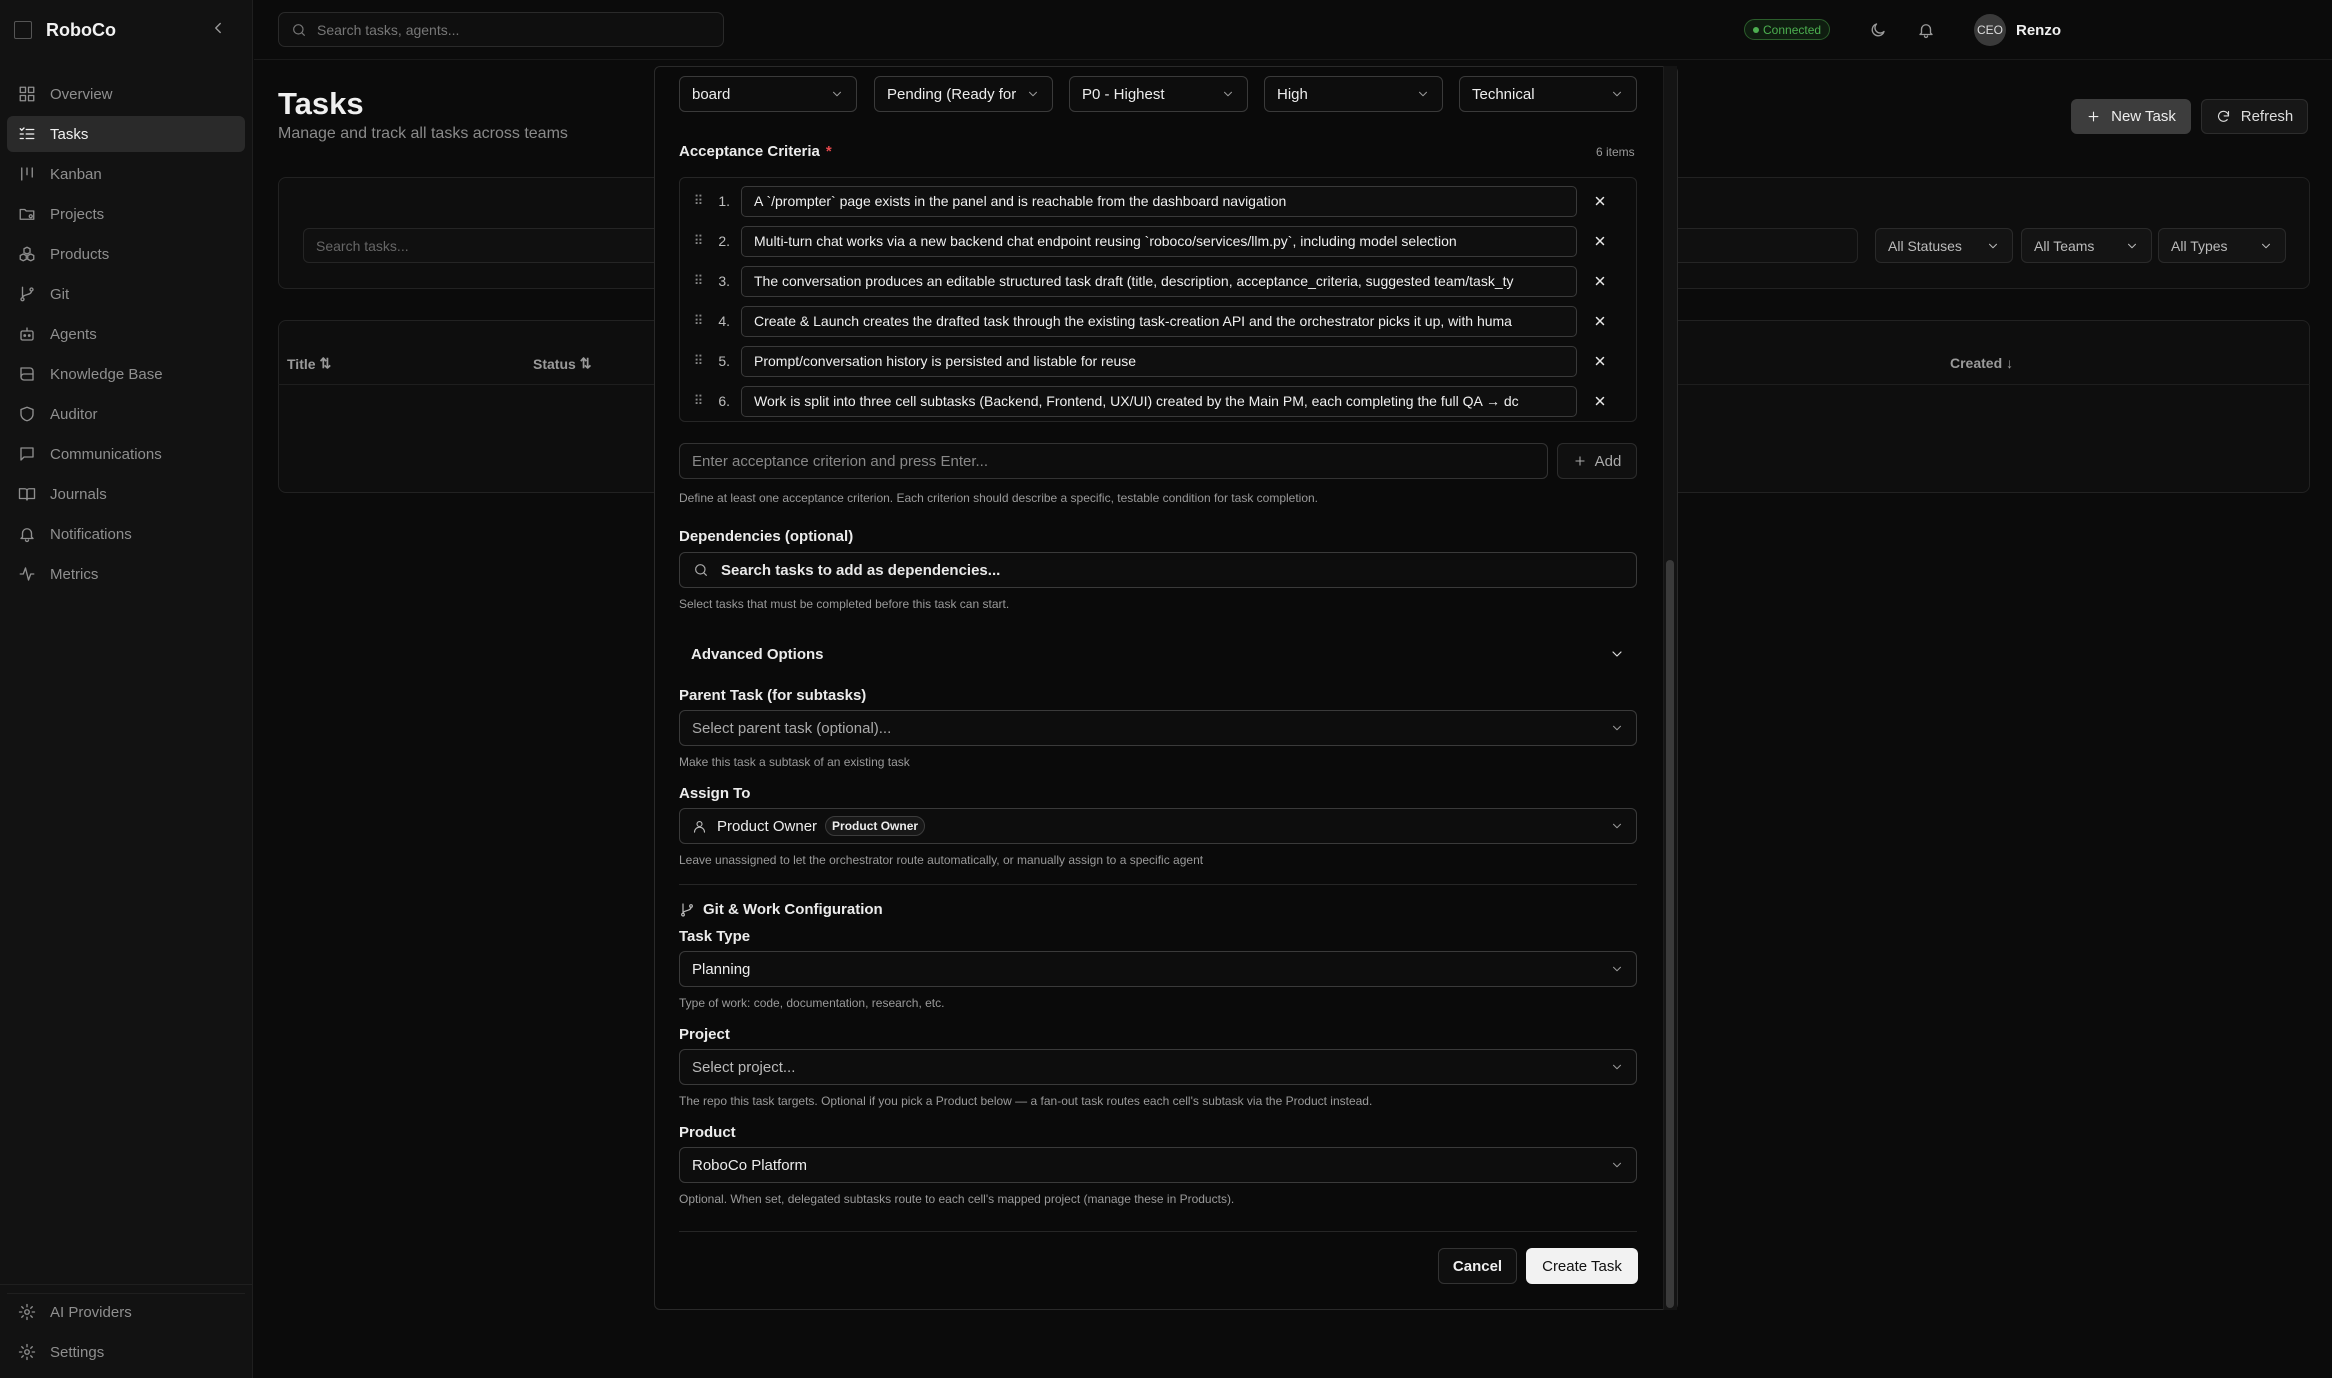 This screenshot has height=1378, width=2332. I want to click on sidebar-item-label: Tasks, so click(69, 134).